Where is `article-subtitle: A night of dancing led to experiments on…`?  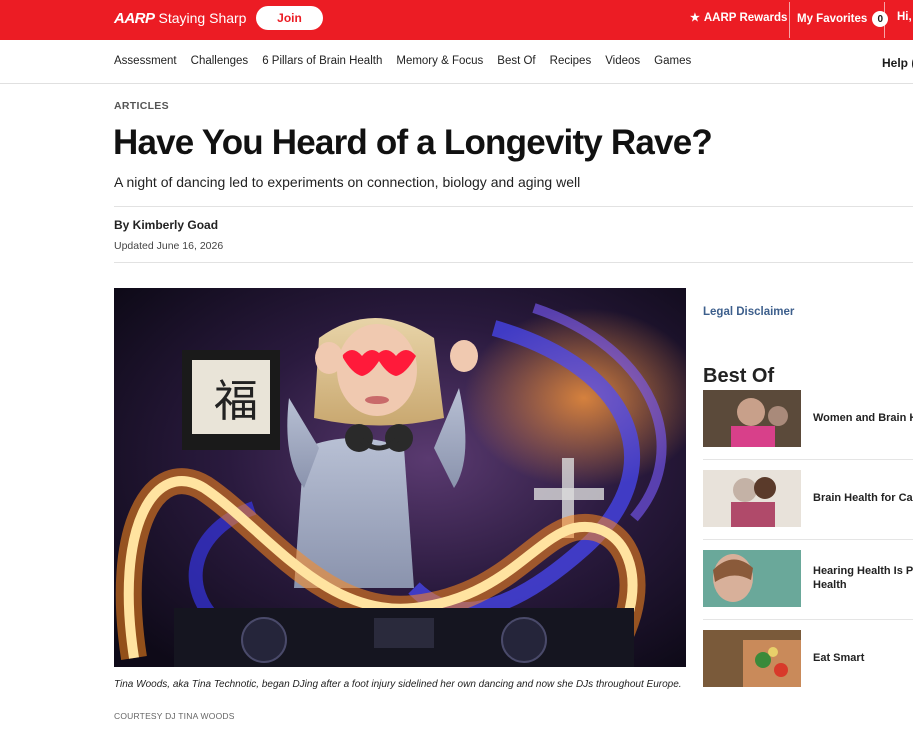
article-subtitle: A night of dancing led to experiments on… is located at coordinates (347, 182).